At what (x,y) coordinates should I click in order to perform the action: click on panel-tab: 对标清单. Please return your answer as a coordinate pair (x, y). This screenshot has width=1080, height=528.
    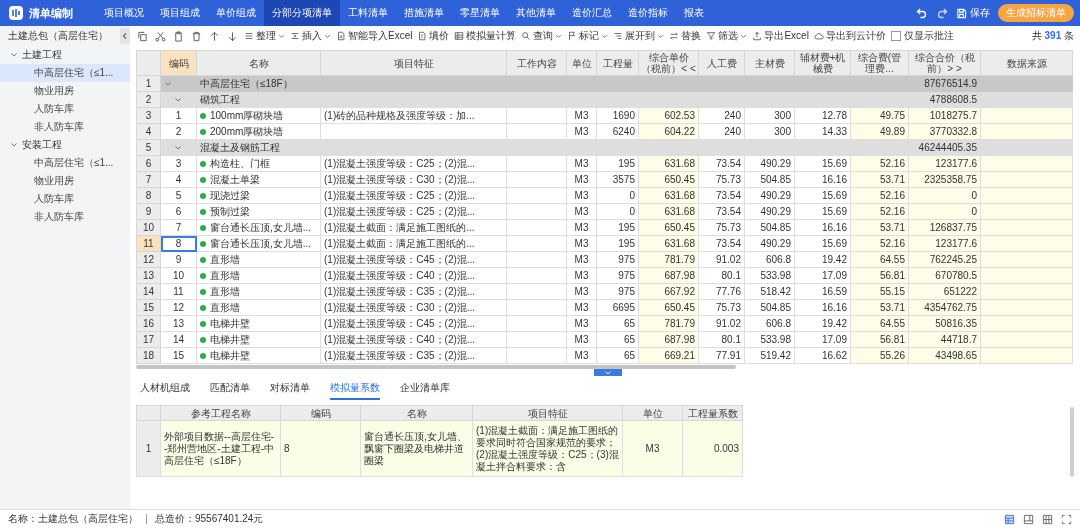
    Looking at the image, I should click on (290, 389).